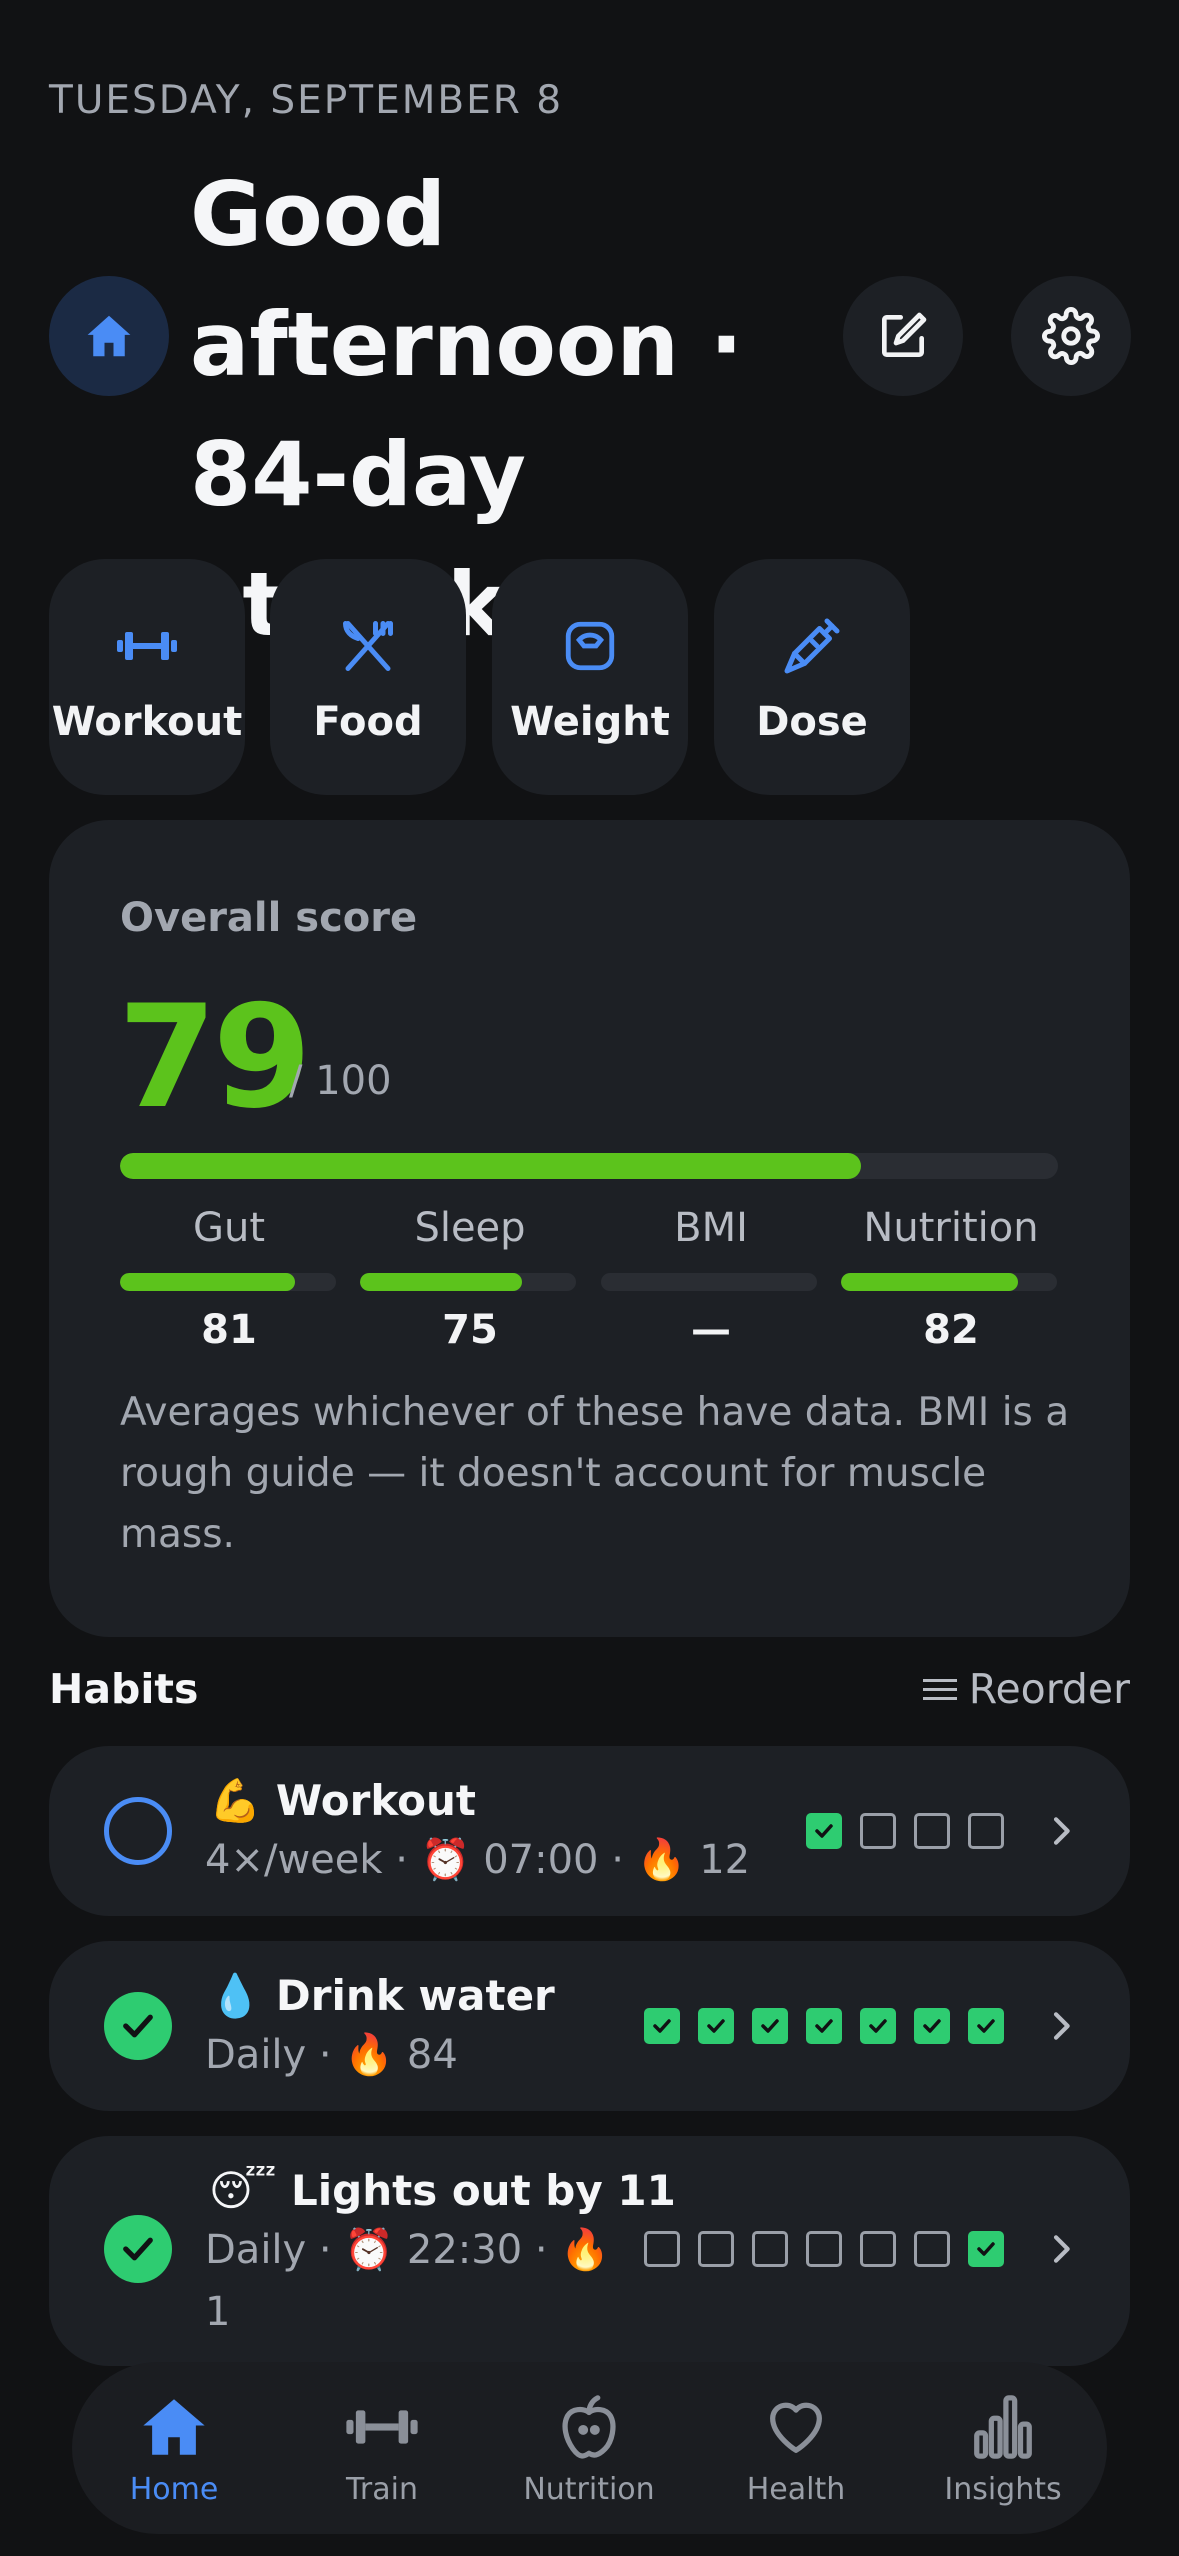 The image size is (1179, 2556). What do you see at coordinates (368, 646) in the screenshot?
I see `fork-knife-icon` at bounding box center [368, 646].